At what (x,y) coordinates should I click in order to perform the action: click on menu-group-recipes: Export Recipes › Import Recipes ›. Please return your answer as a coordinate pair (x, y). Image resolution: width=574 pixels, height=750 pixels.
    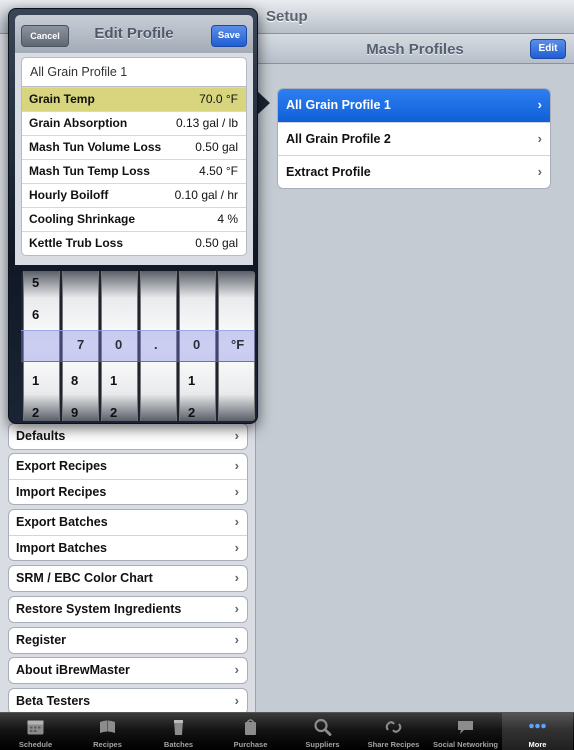
    Looking at the image, I should click on (128, 479).